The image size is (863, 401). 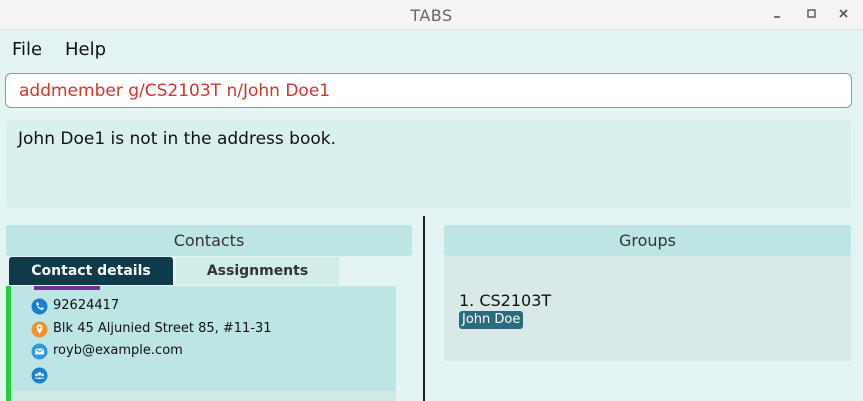 I want to click on command-input, so click(x=429, y=91).